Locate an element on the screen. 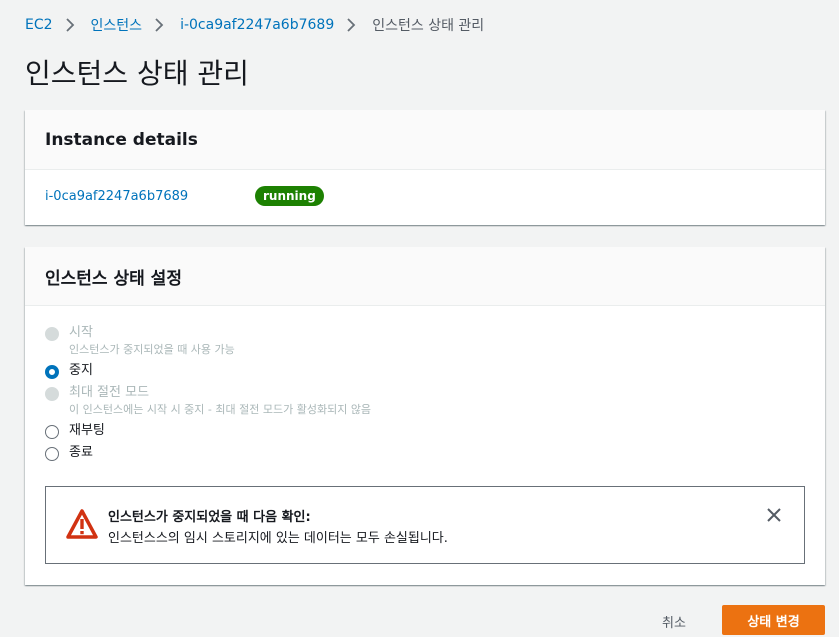 Image resolution: width=839 pixels, height=637 pixels. instance-id-link: i-0ca9af2247a6b7689 is located at coordinates (150, 196).